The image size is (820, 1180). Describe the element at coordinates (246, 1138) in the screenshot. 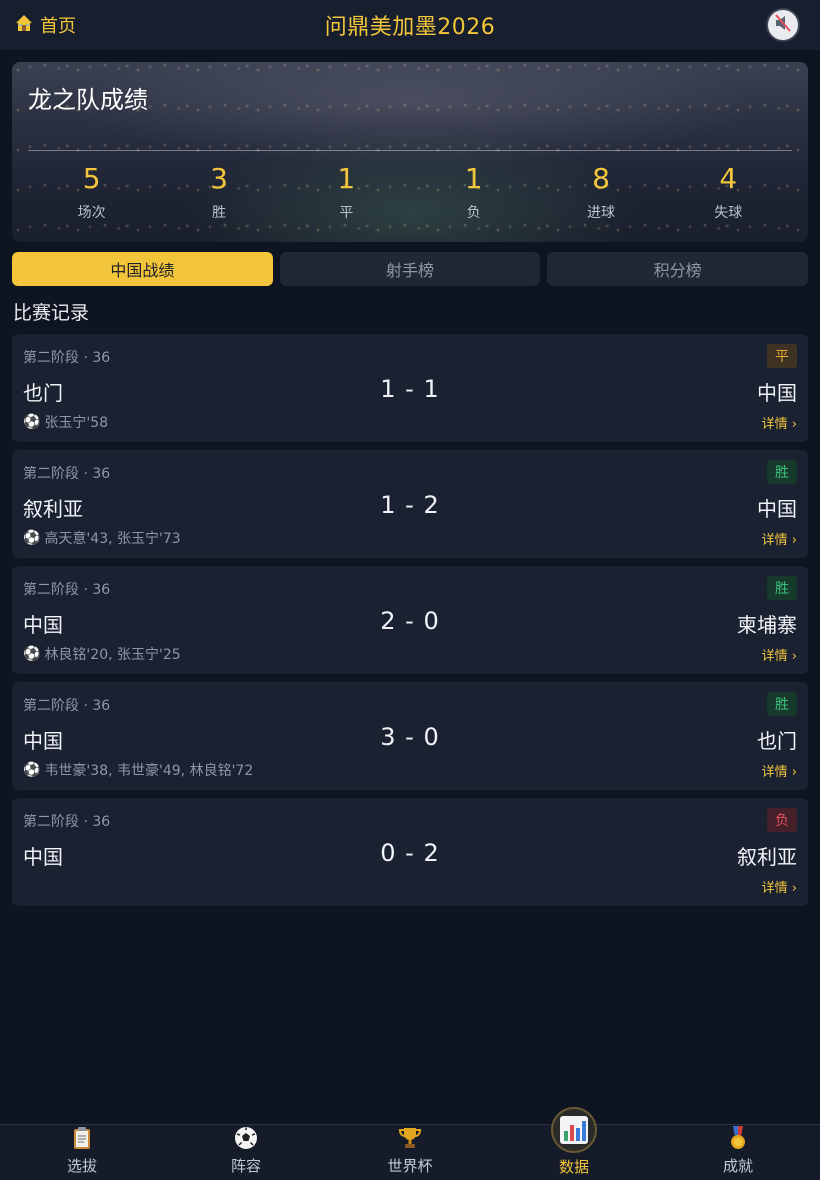

I see `soccer-ball-icon` at that location.